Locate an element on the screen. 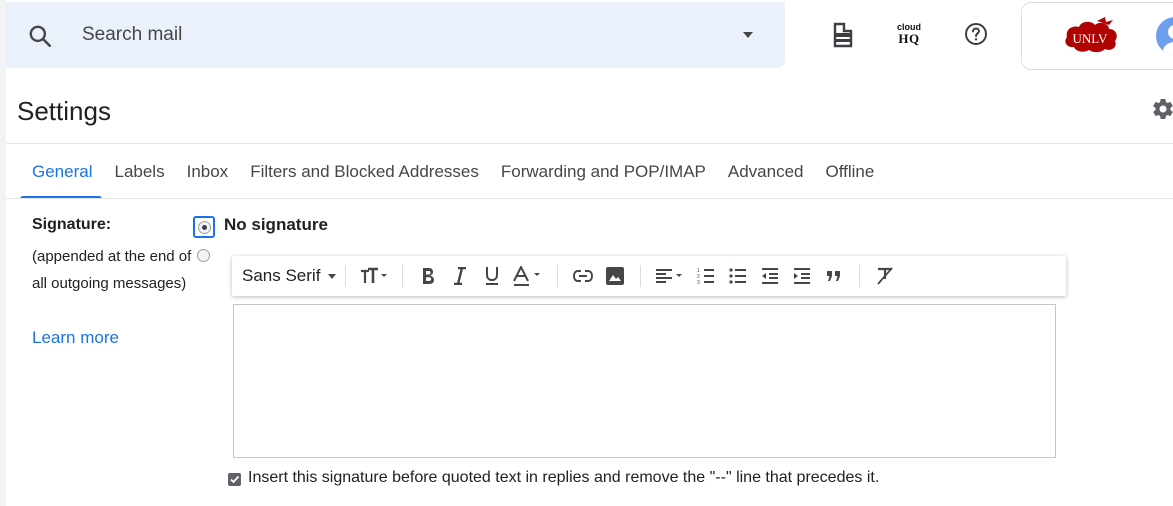  cloudhq-icon: cloud HQ is located at coordinates (909, 34).